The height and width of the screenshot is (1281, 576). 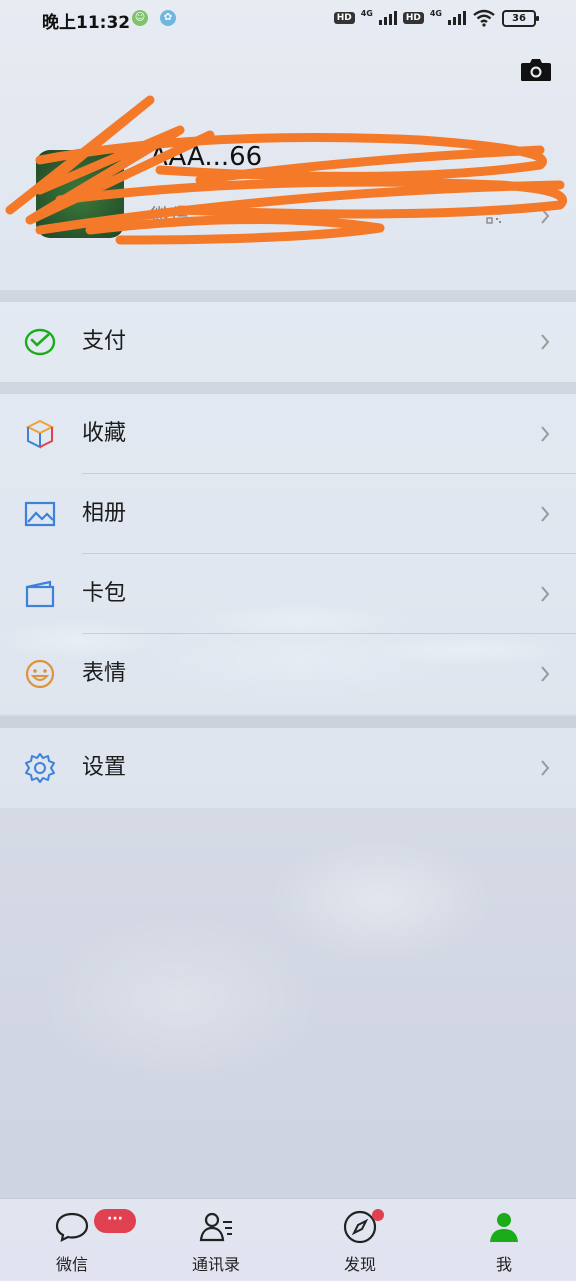 What do you see at coordinates (40, 342) in the screenshot?
I see `pay-icon` at bounding box center [40, 342].